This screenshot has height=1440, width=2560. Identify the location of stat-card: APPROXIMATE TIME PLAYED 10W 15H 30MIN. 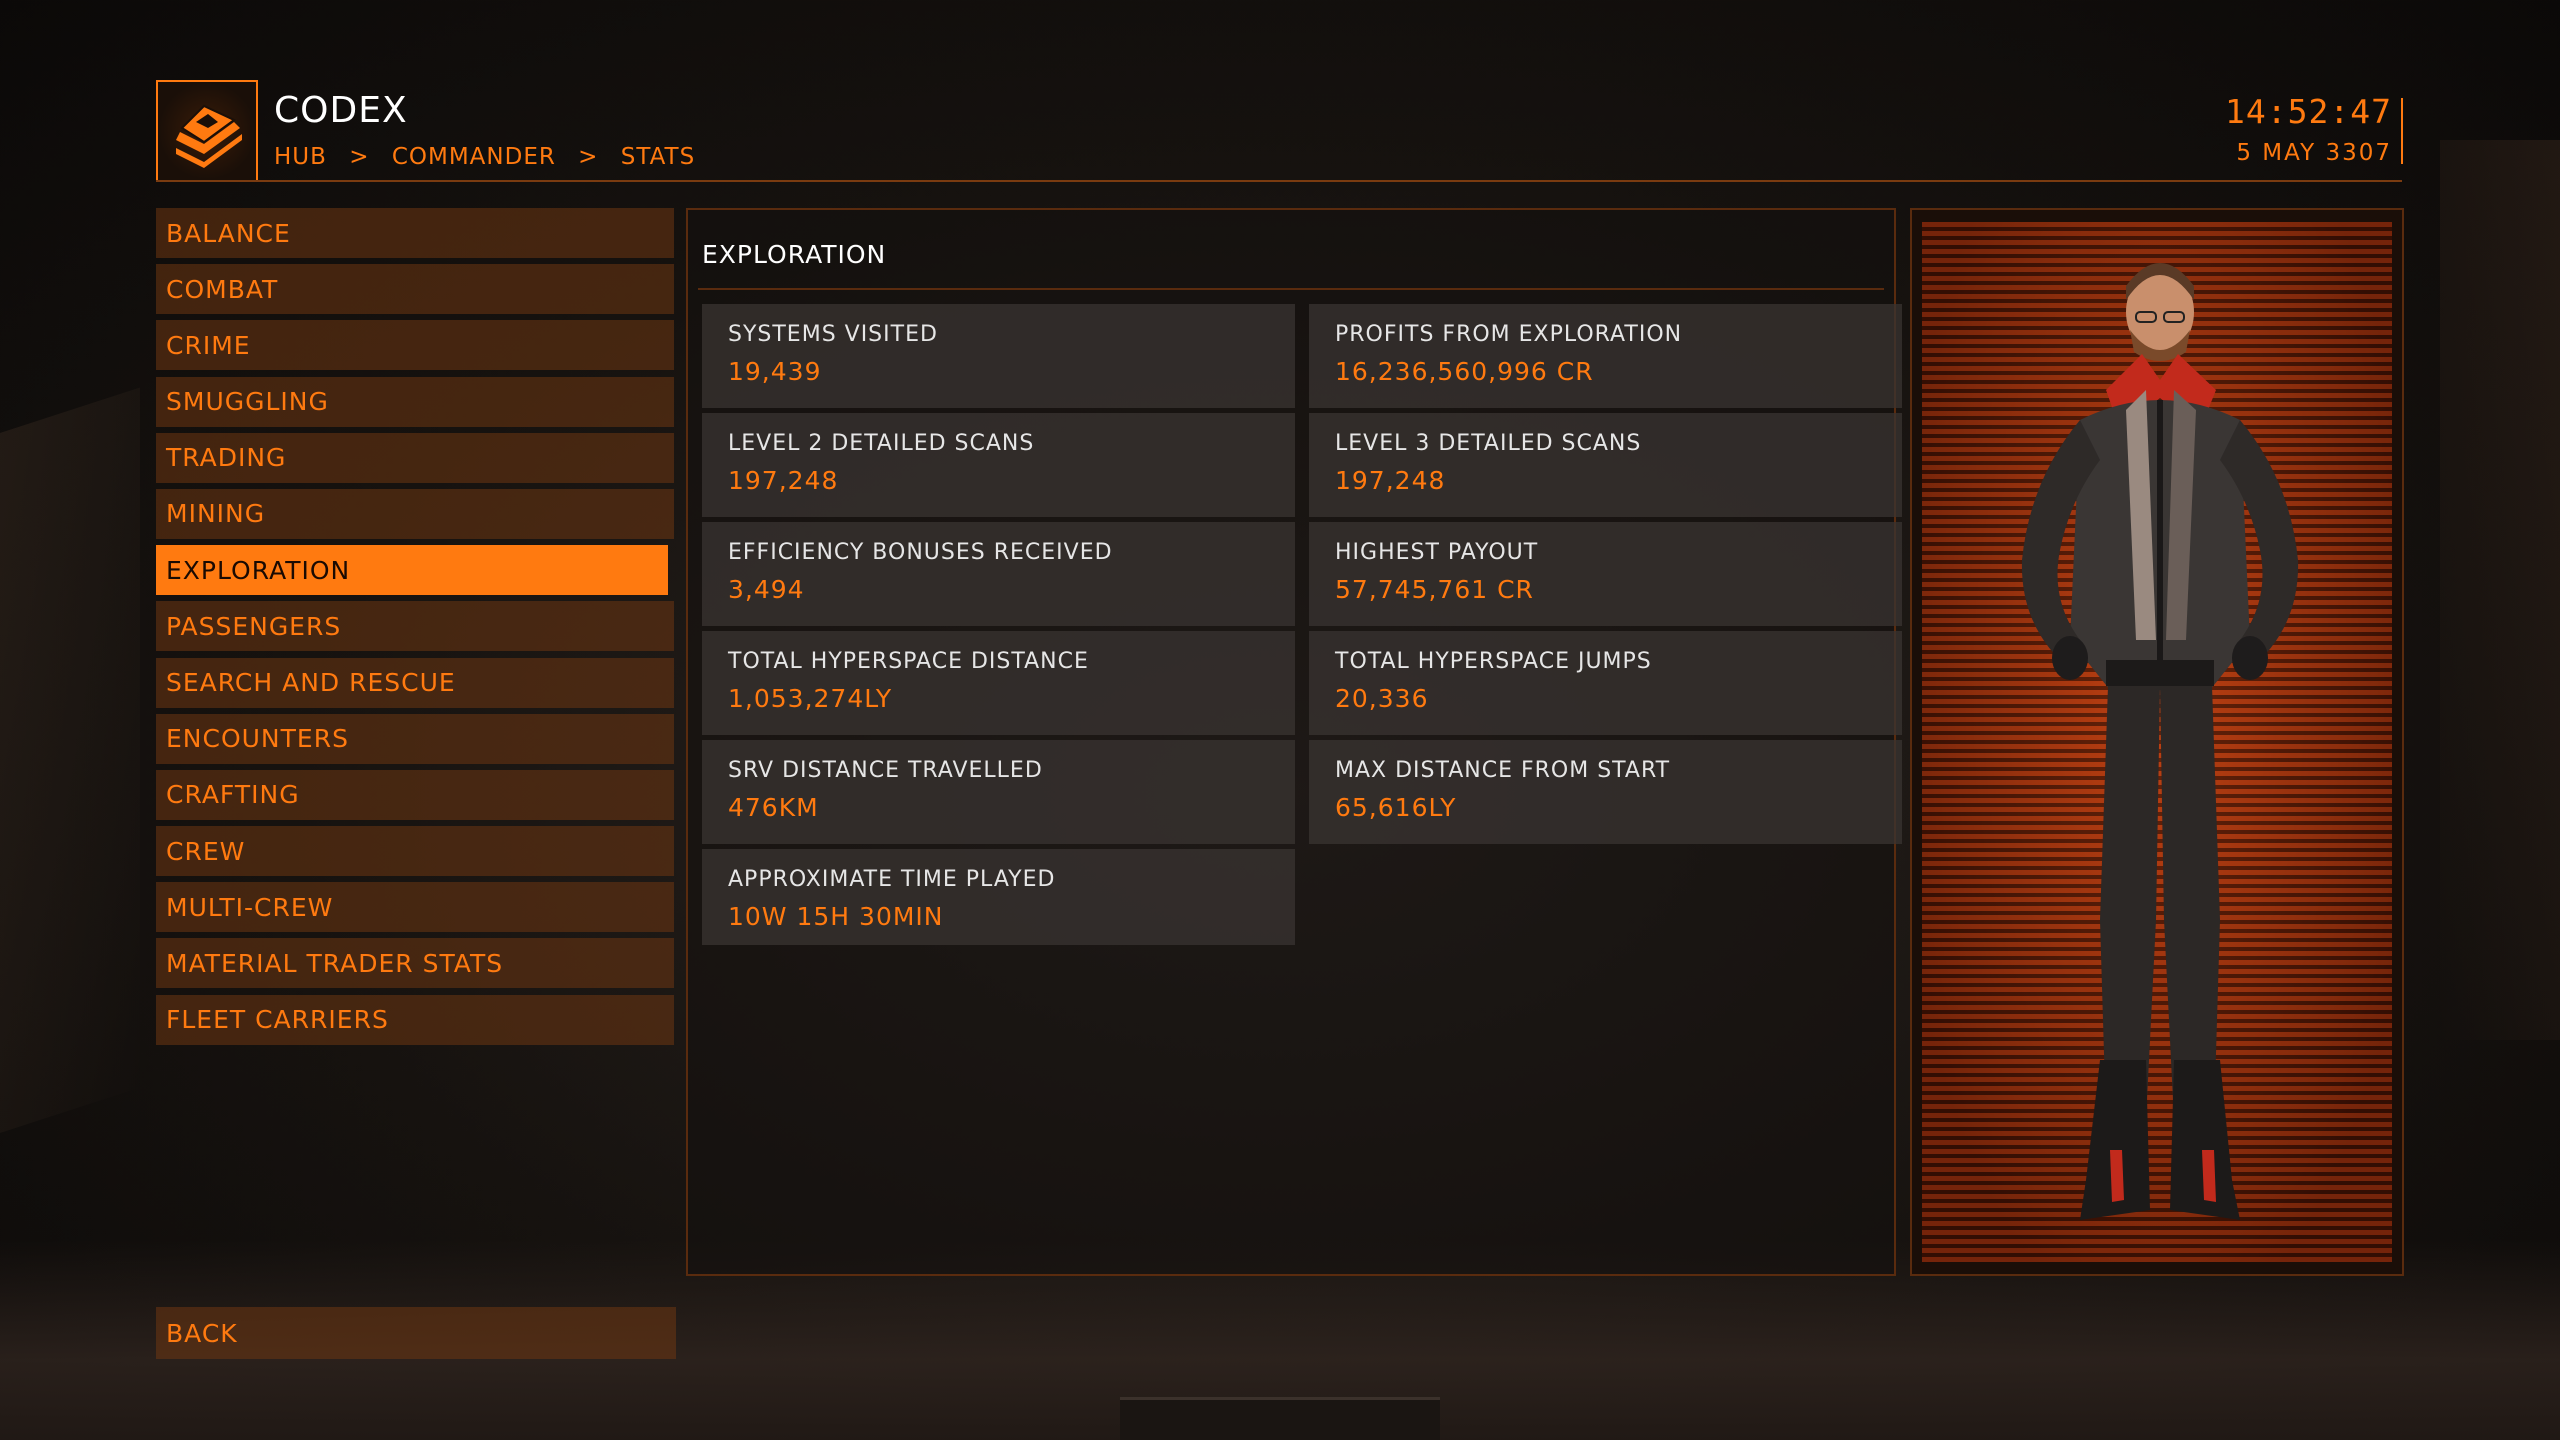
(998, 897).